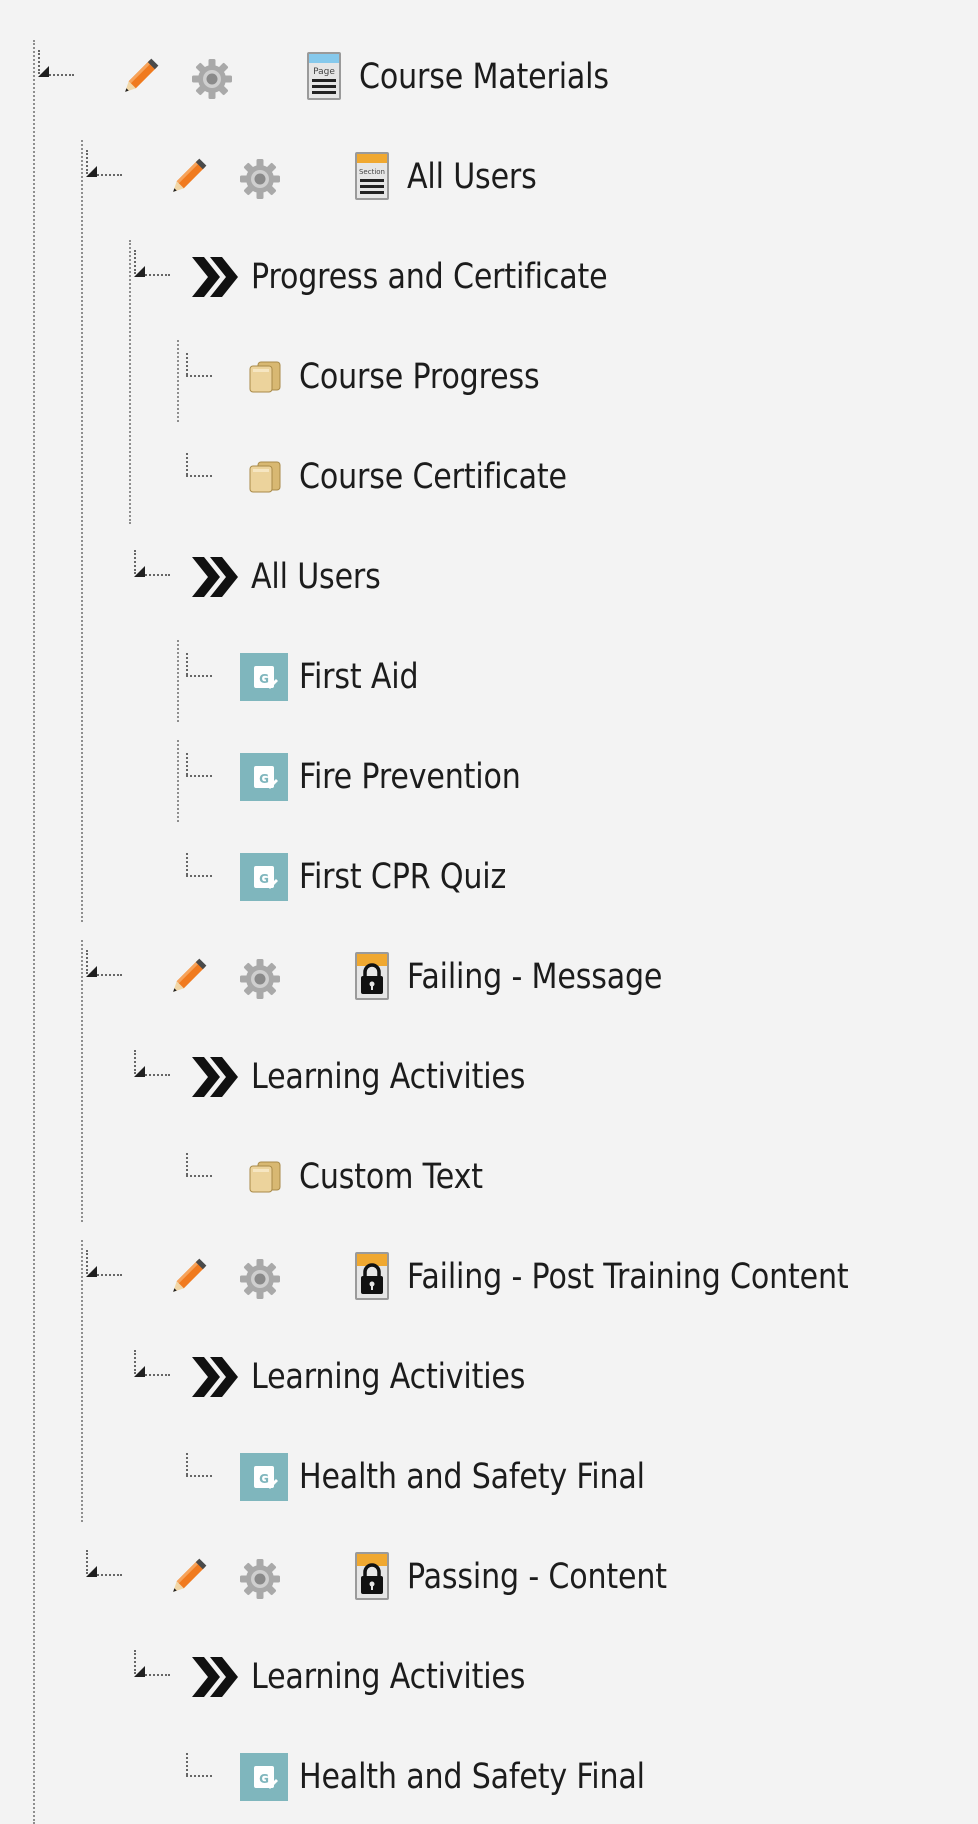 The height and width of the screenshot is (1824, 978). Describe the element at coordinates (484, 77) in the screenshot. I see `tree-node-label: Course Materials` at that location.